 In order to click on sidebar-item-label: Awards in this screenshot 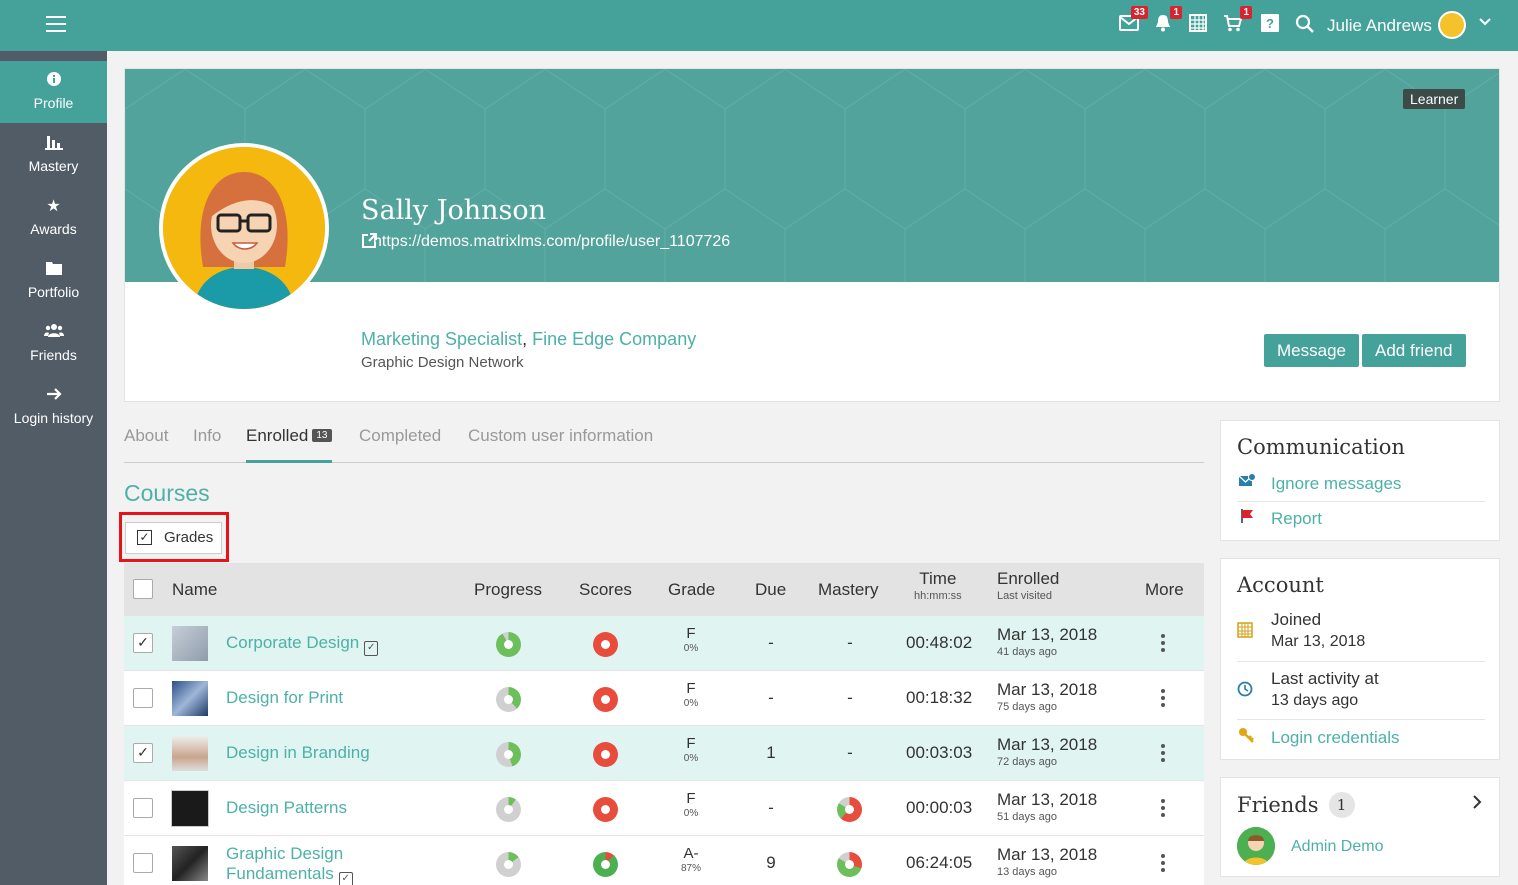, I will do `click(53, 229)`.